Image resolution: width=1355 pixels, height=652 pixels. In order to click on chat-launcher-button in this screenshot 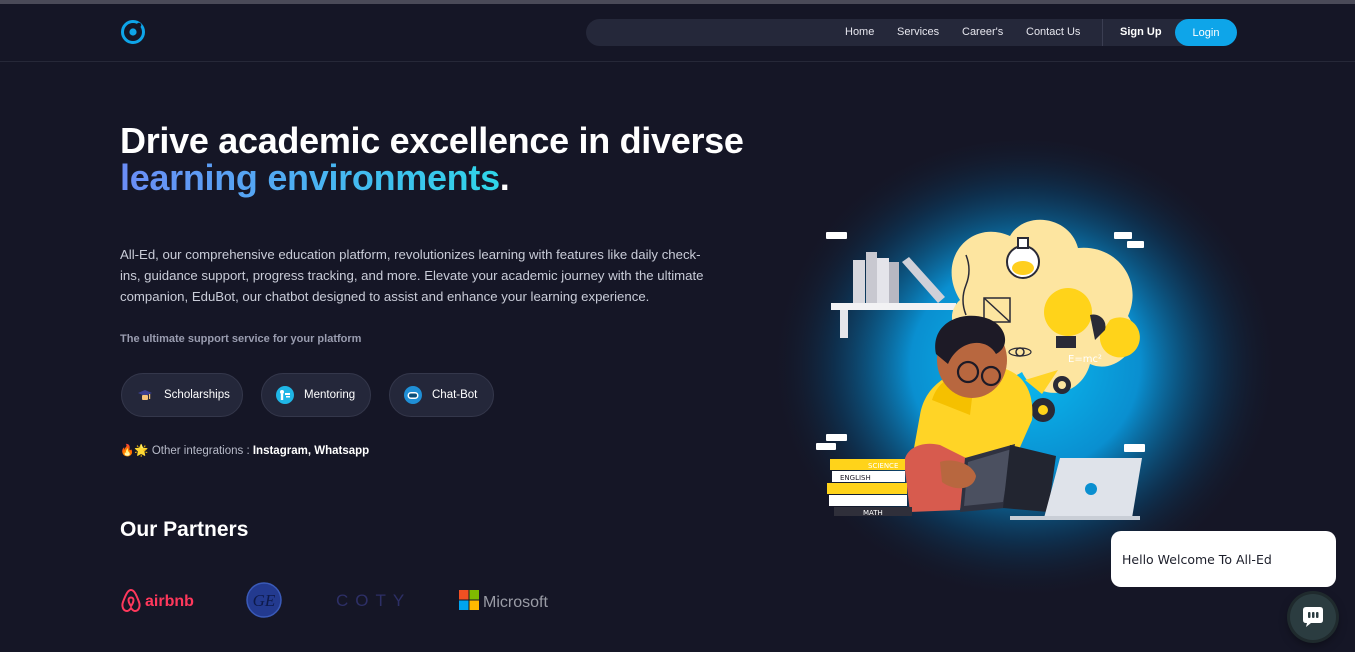, I will do `click(1313, 617)`.